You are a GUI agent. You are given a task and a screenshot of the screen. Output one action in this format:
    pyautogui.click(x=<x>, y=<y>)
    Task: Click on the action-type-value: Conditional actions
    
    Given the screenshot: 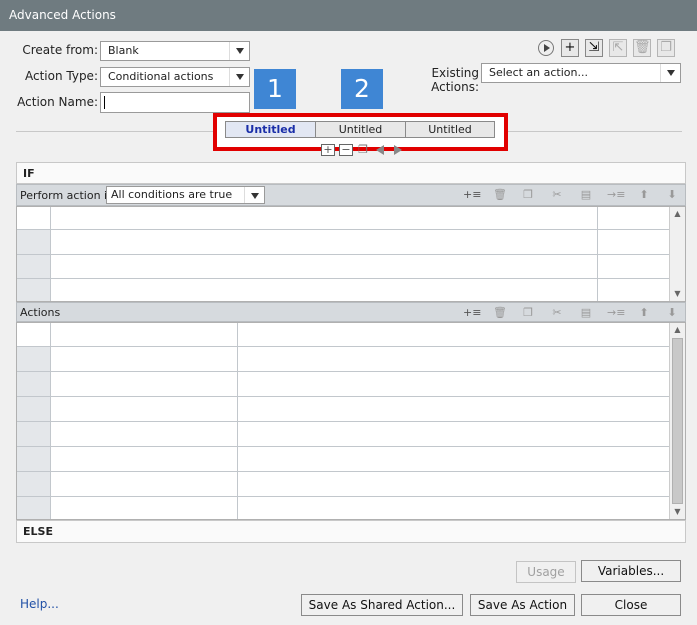 What is the action you would take?
    pyautogui.click(x=161, y=76)
    